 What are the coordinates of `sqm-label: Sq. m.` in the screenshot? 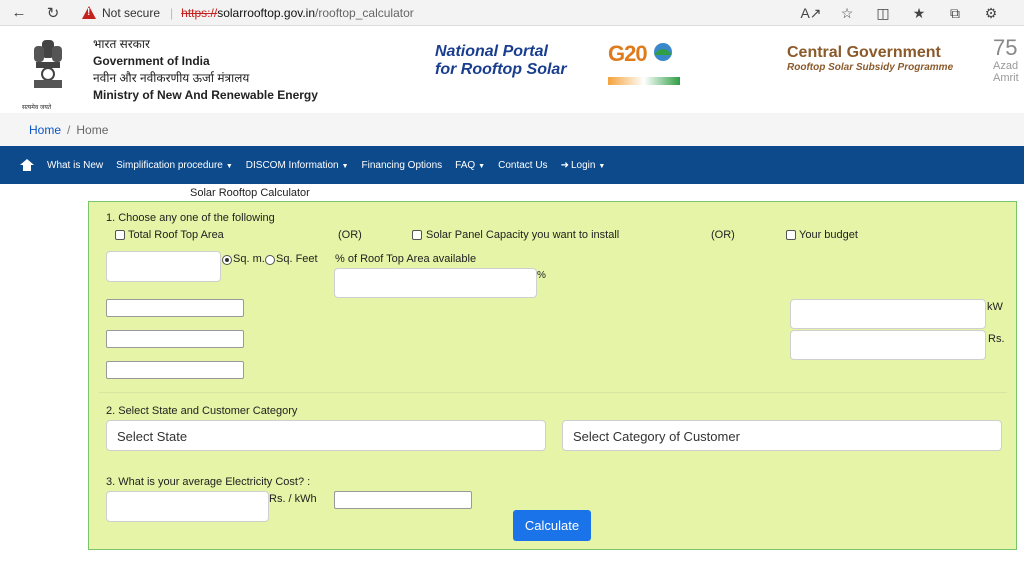 It's located at (249, 259).